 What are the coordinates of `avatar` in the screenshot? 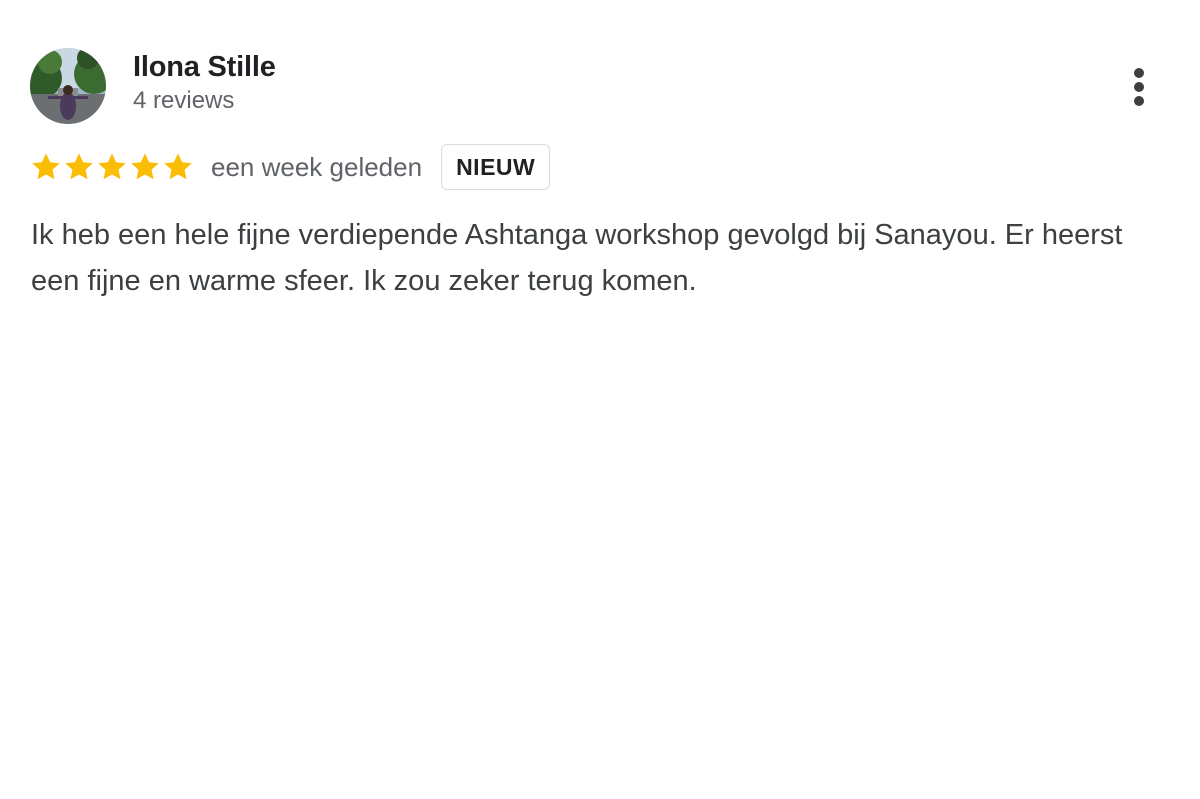 It's located at (68, 86).